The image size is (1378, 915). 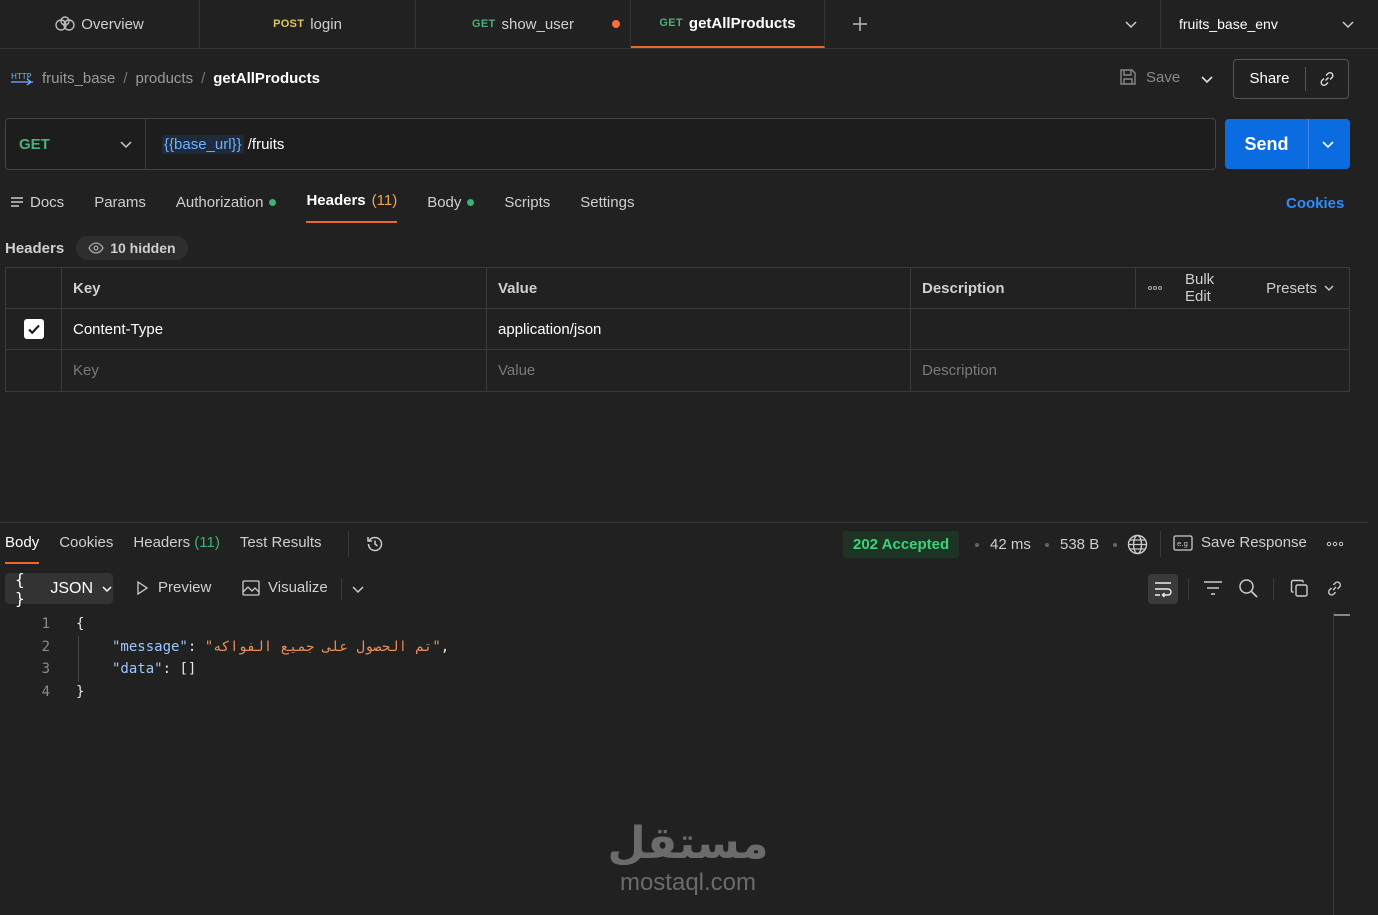 I want to click on overview-icon, so click(x=65, y=24).